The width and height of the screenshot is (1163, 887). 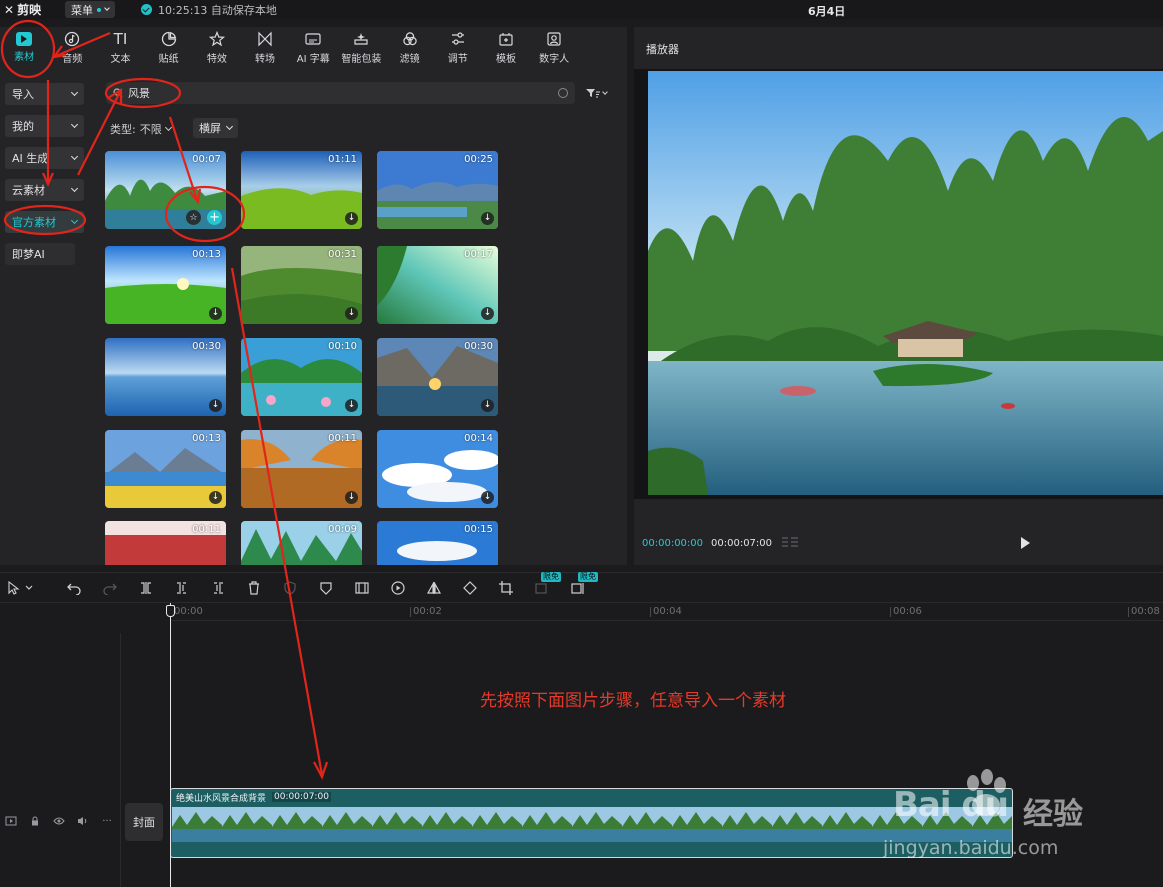 I want to click on media-thumbnail: 00:31, so click(x=301, y=285).